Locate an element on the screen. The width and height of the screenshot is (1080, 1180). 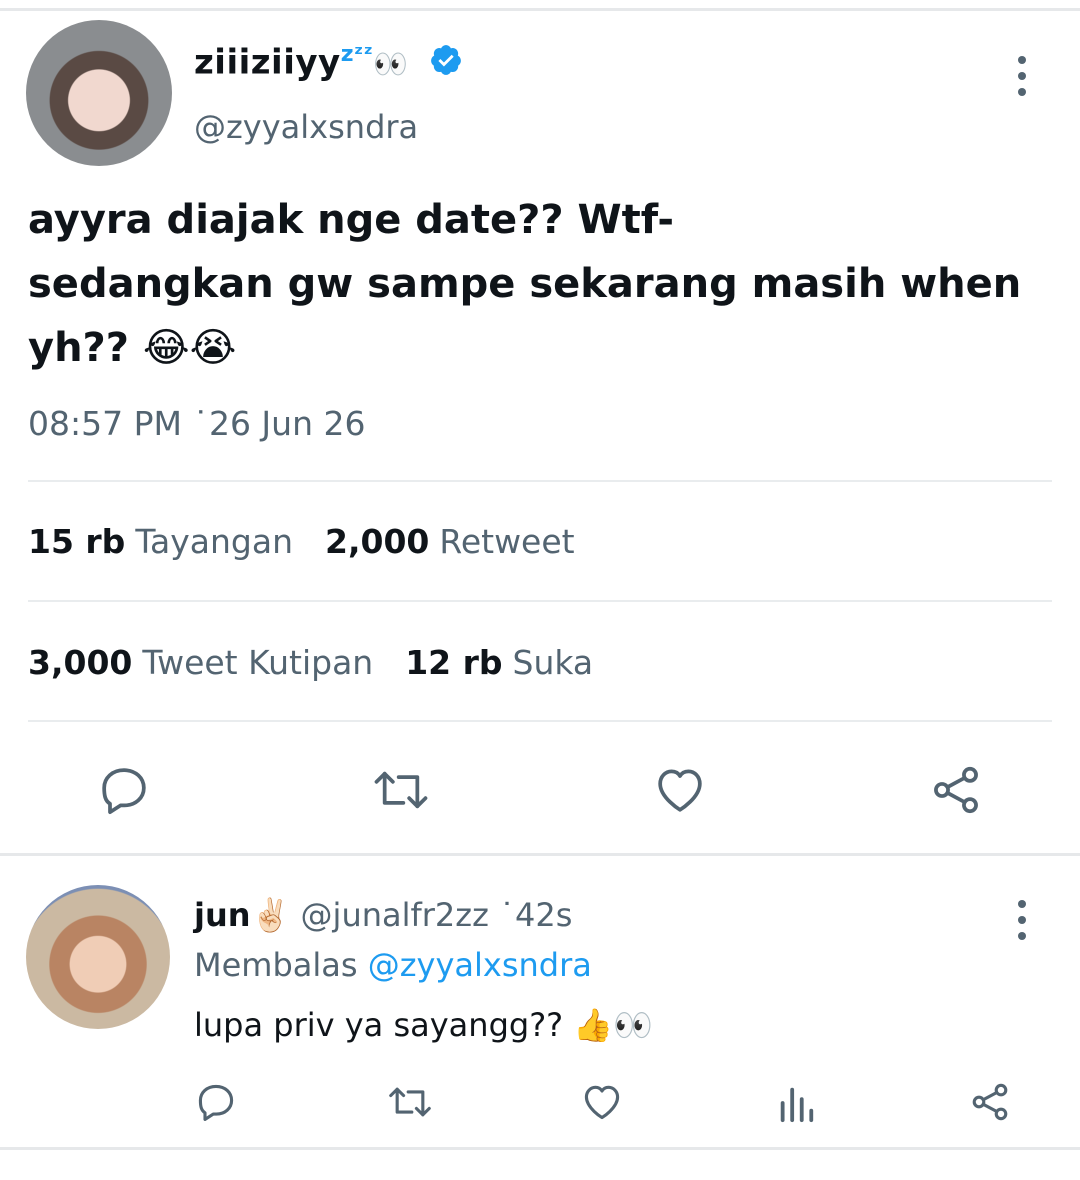
likes-count: 12 rb is located at coordinates (454, 662).